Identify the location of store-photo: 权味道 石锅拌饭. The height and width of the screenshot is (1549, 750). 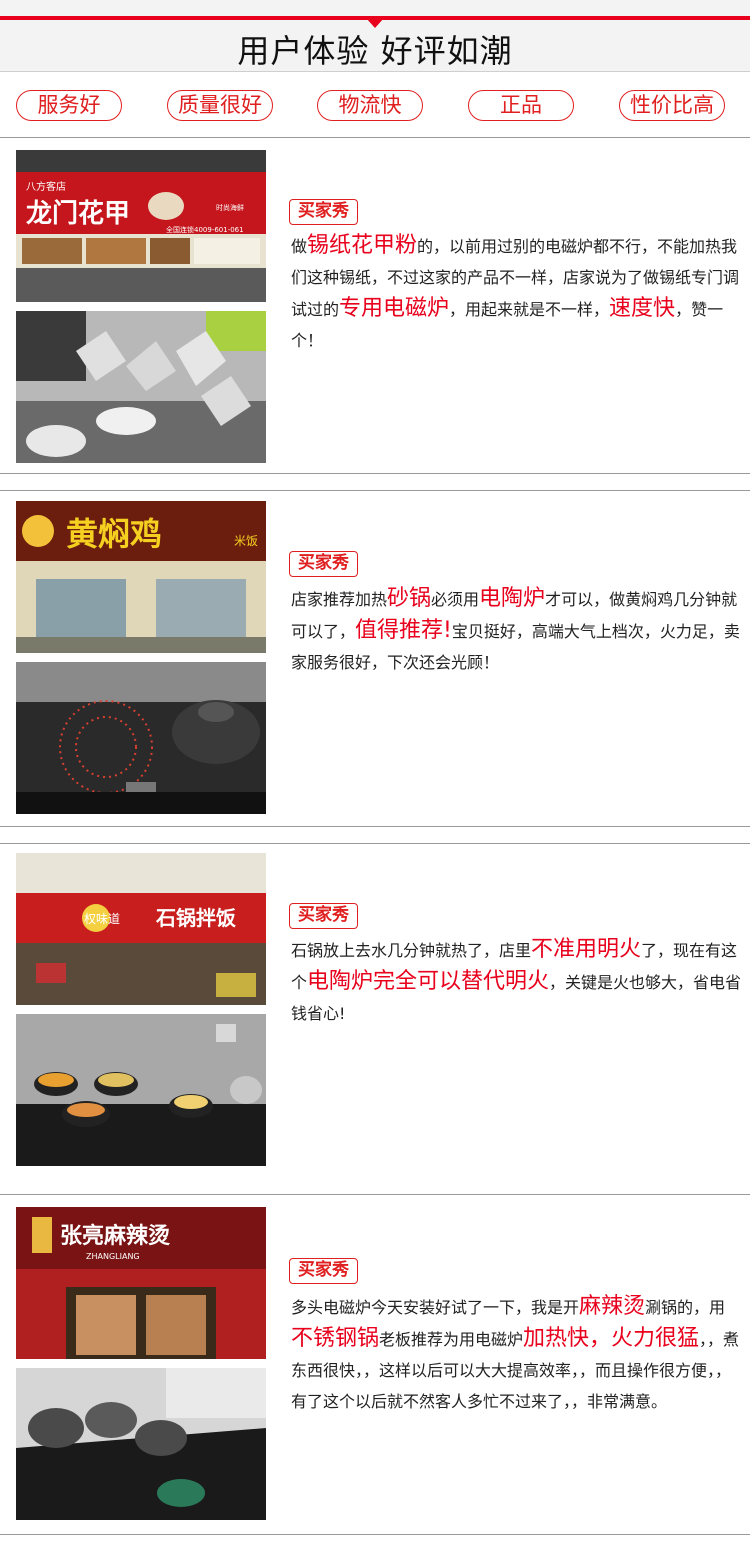
(141, 929).